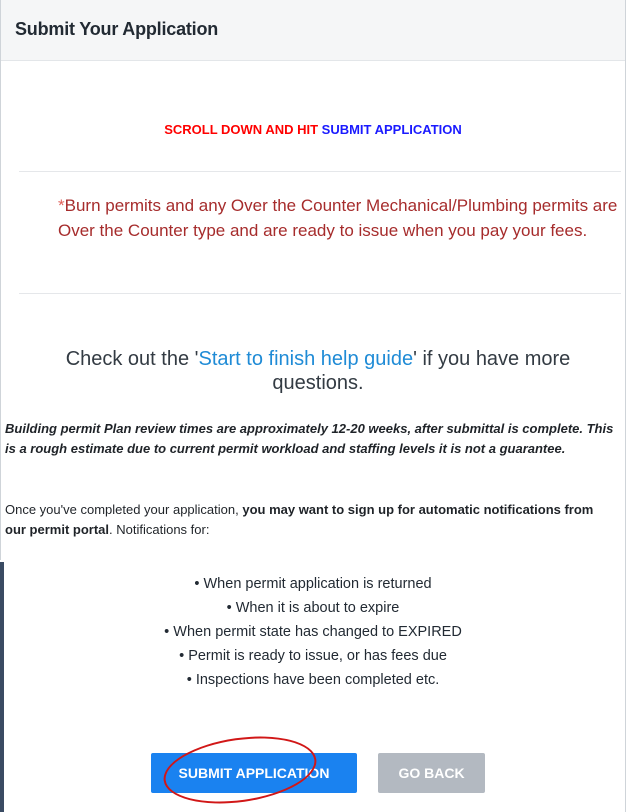 This screenshot has width=626, height=812. I want to click on list-item: • When permit application is returned, so click(313, 584).